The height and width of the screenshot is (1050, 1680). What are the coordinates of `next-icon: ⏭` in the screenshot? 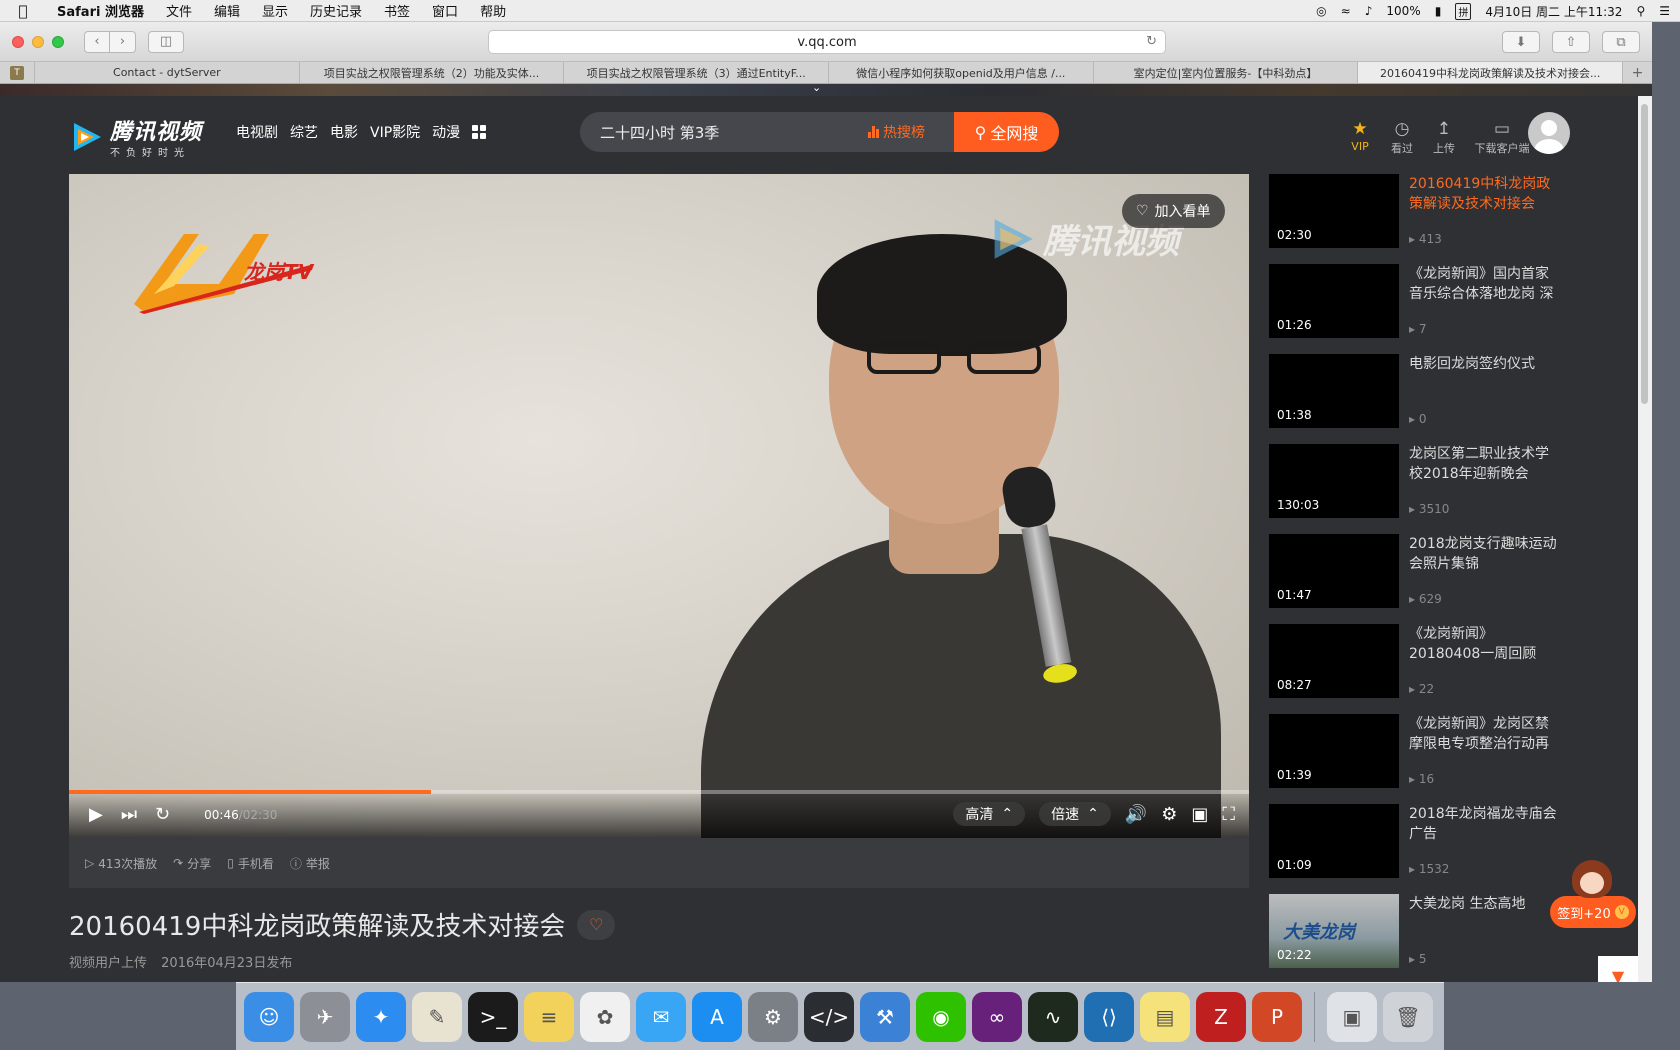 It's located at (129, 814).